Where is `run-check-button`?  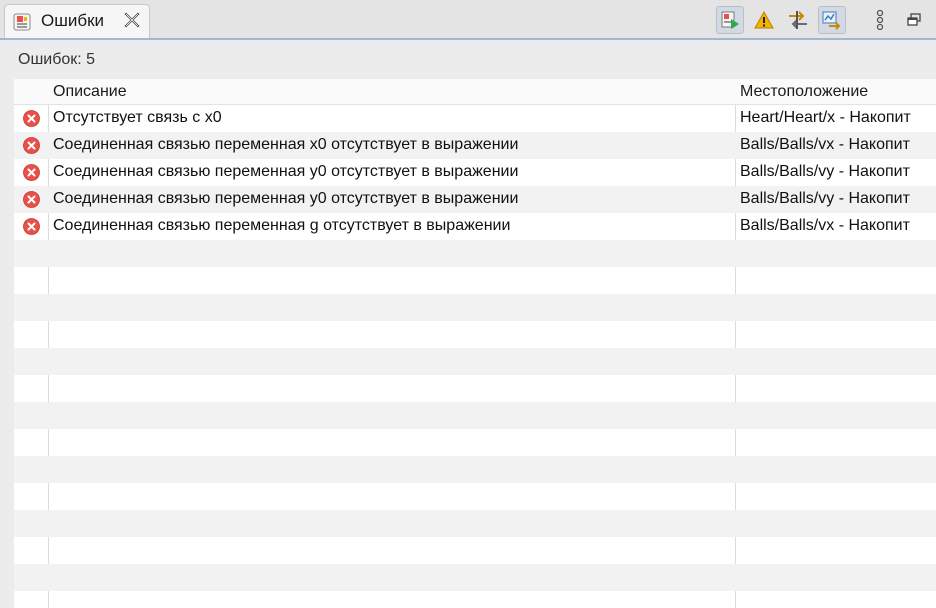
run-check-button is located at coordinates (730, 20).